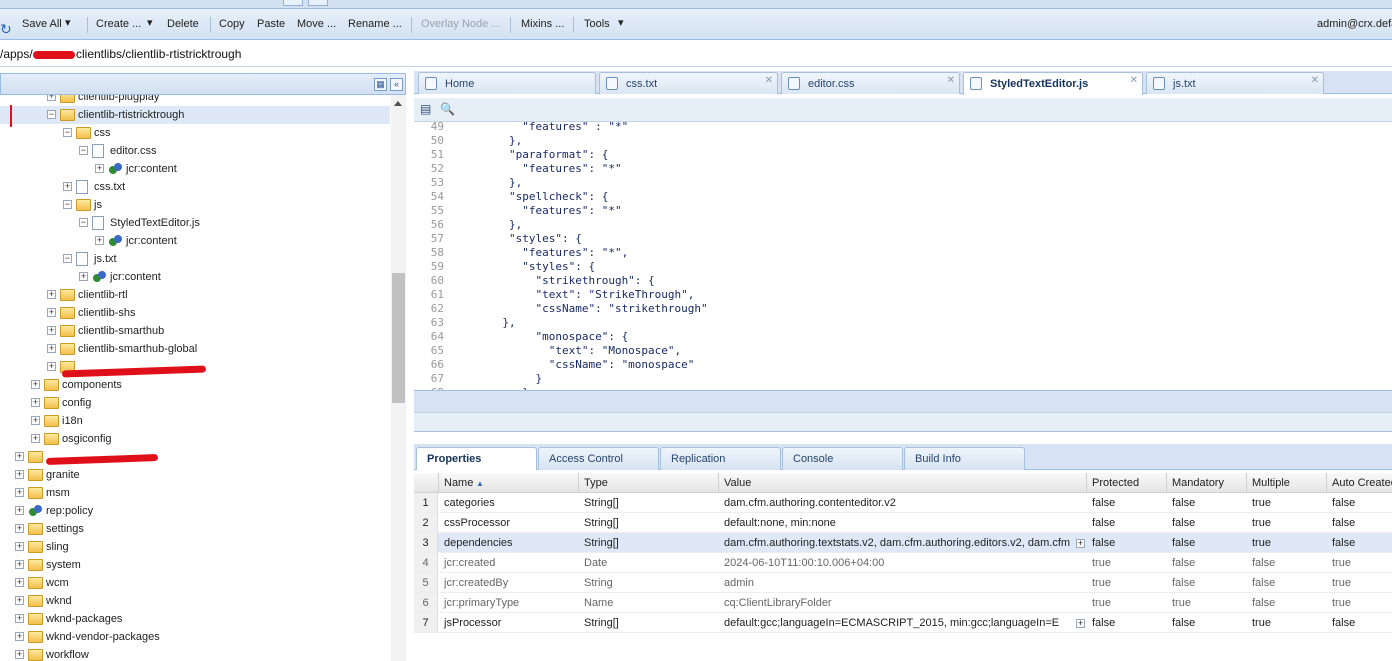  What do you see at coordinates (6, 29) in the screenshot?
I see `refresh-icon: ↻` at bounding box center [6, 29].